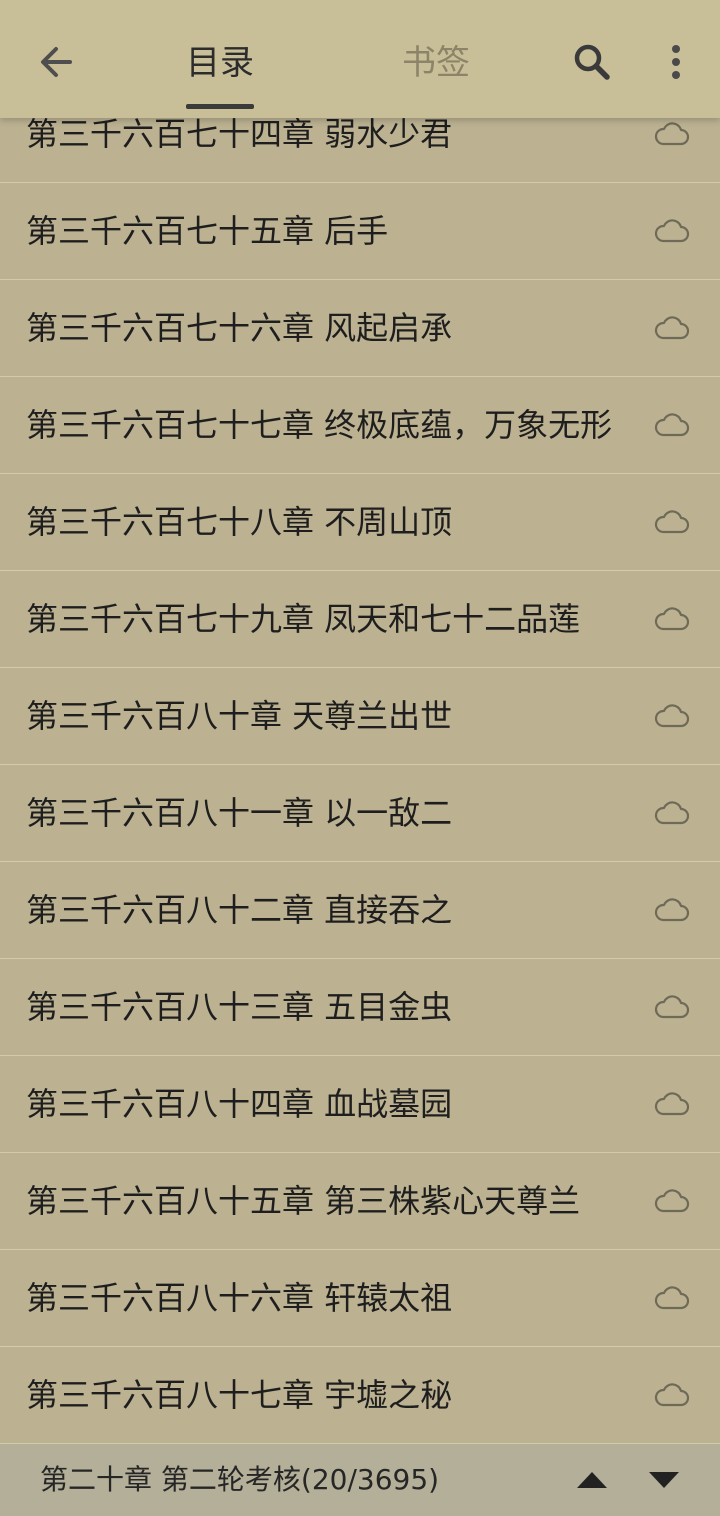 This screenshot has width=720, height=1516. I want to click on scroll-up-button, so click(592, 1480).